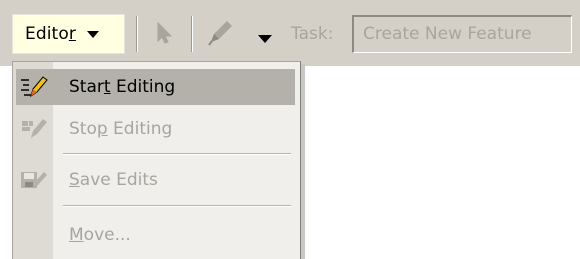 Image resolution: width=580 pixels, height=259 pixels. What do you see at coordinates (462, 34) in the screenshot?
I see `task-select: Create New Feature` at bounding box center [462, 34].